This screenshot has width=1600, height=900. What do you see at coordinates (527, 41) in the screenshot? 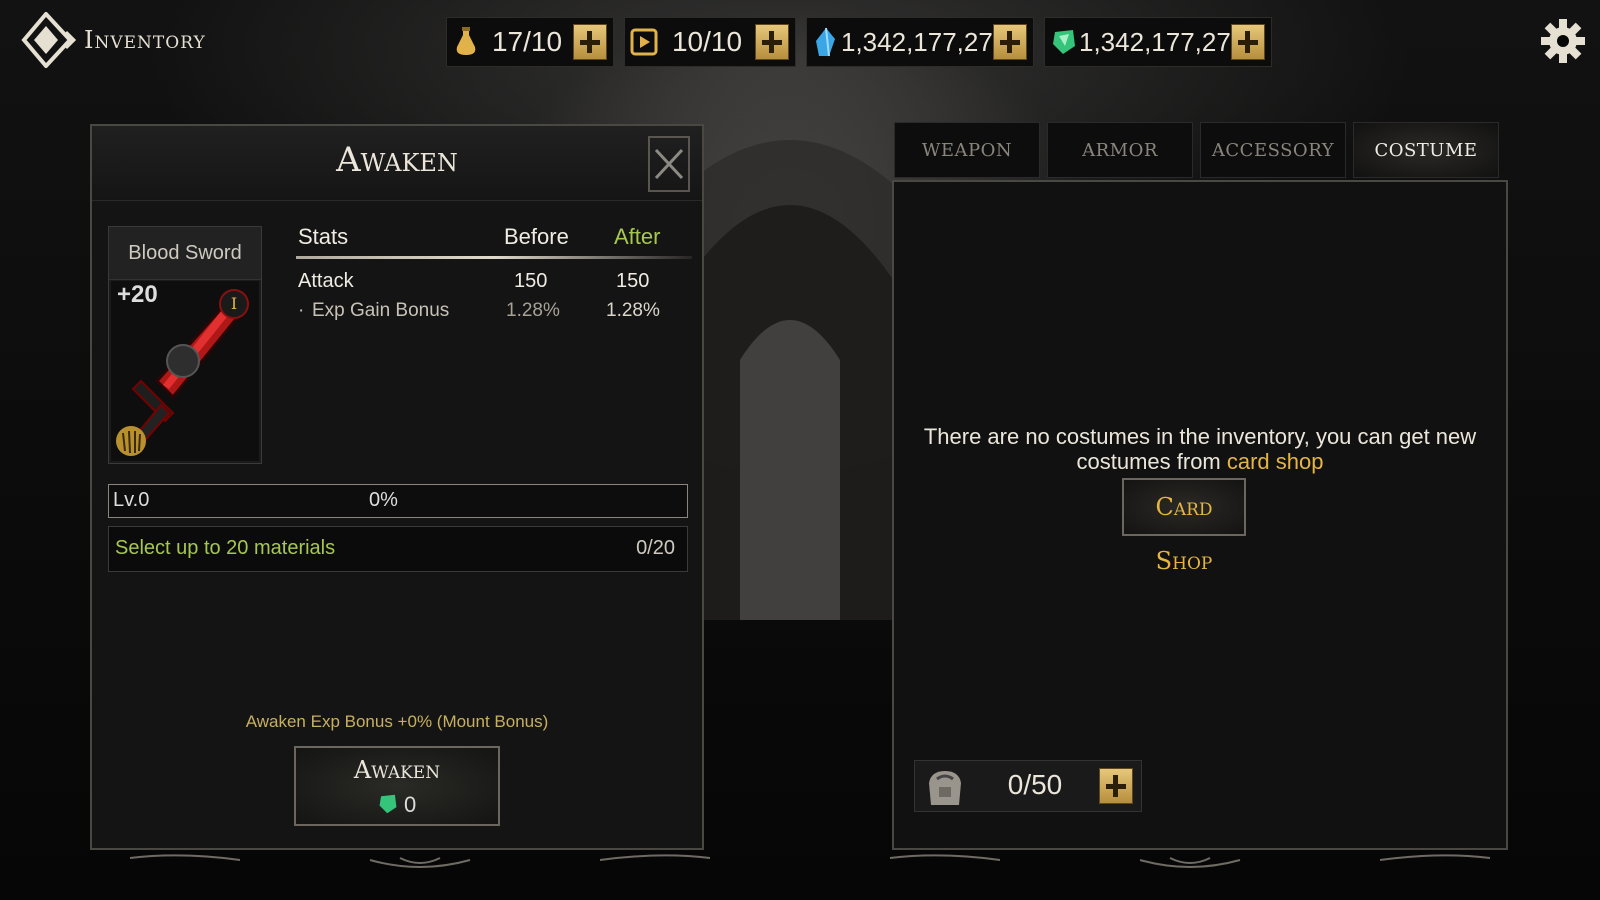
I see `resource-value: 17/10` at bounding box center [527, 41].